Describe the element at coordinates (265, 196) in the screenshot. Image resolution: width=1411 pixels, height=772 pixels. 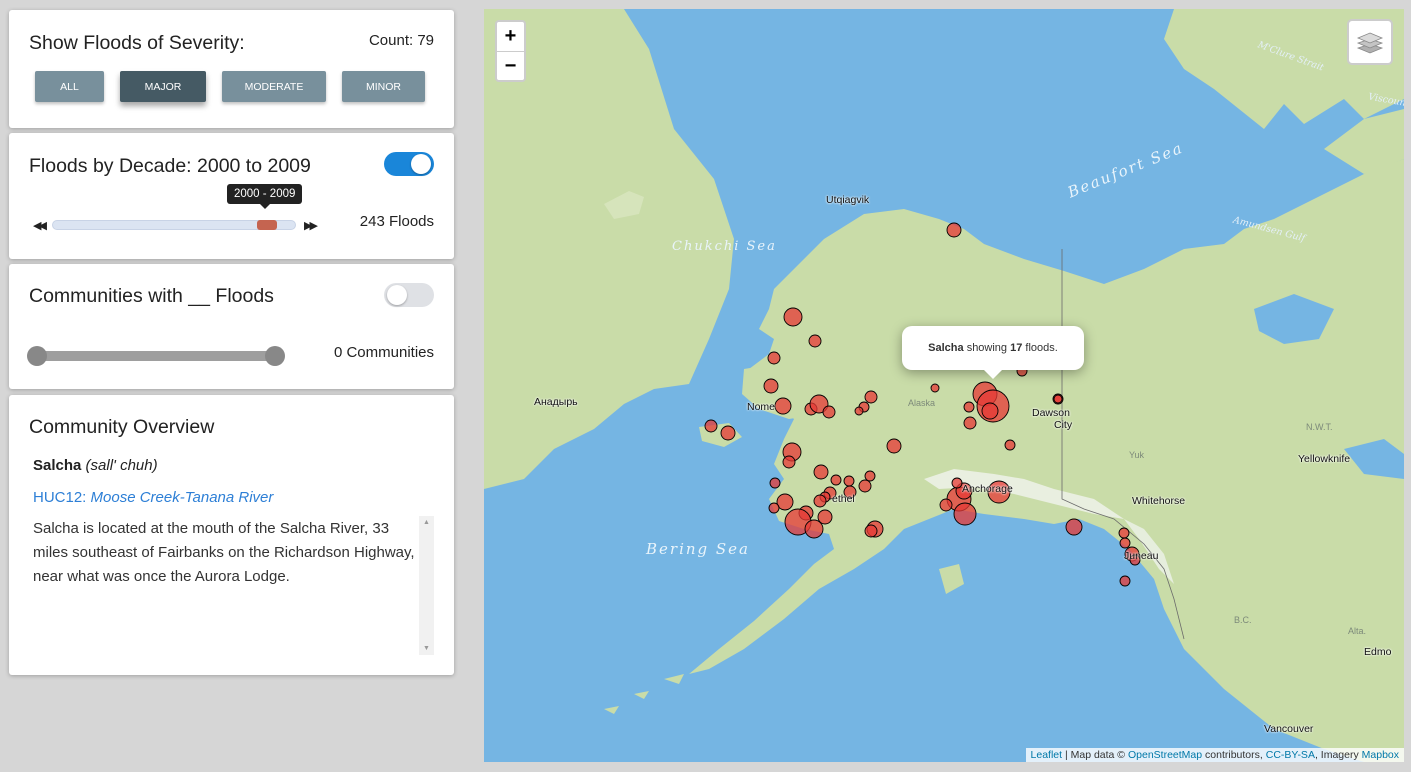
I see `decade-range-tooltip: 2000 - 2009` at that location.